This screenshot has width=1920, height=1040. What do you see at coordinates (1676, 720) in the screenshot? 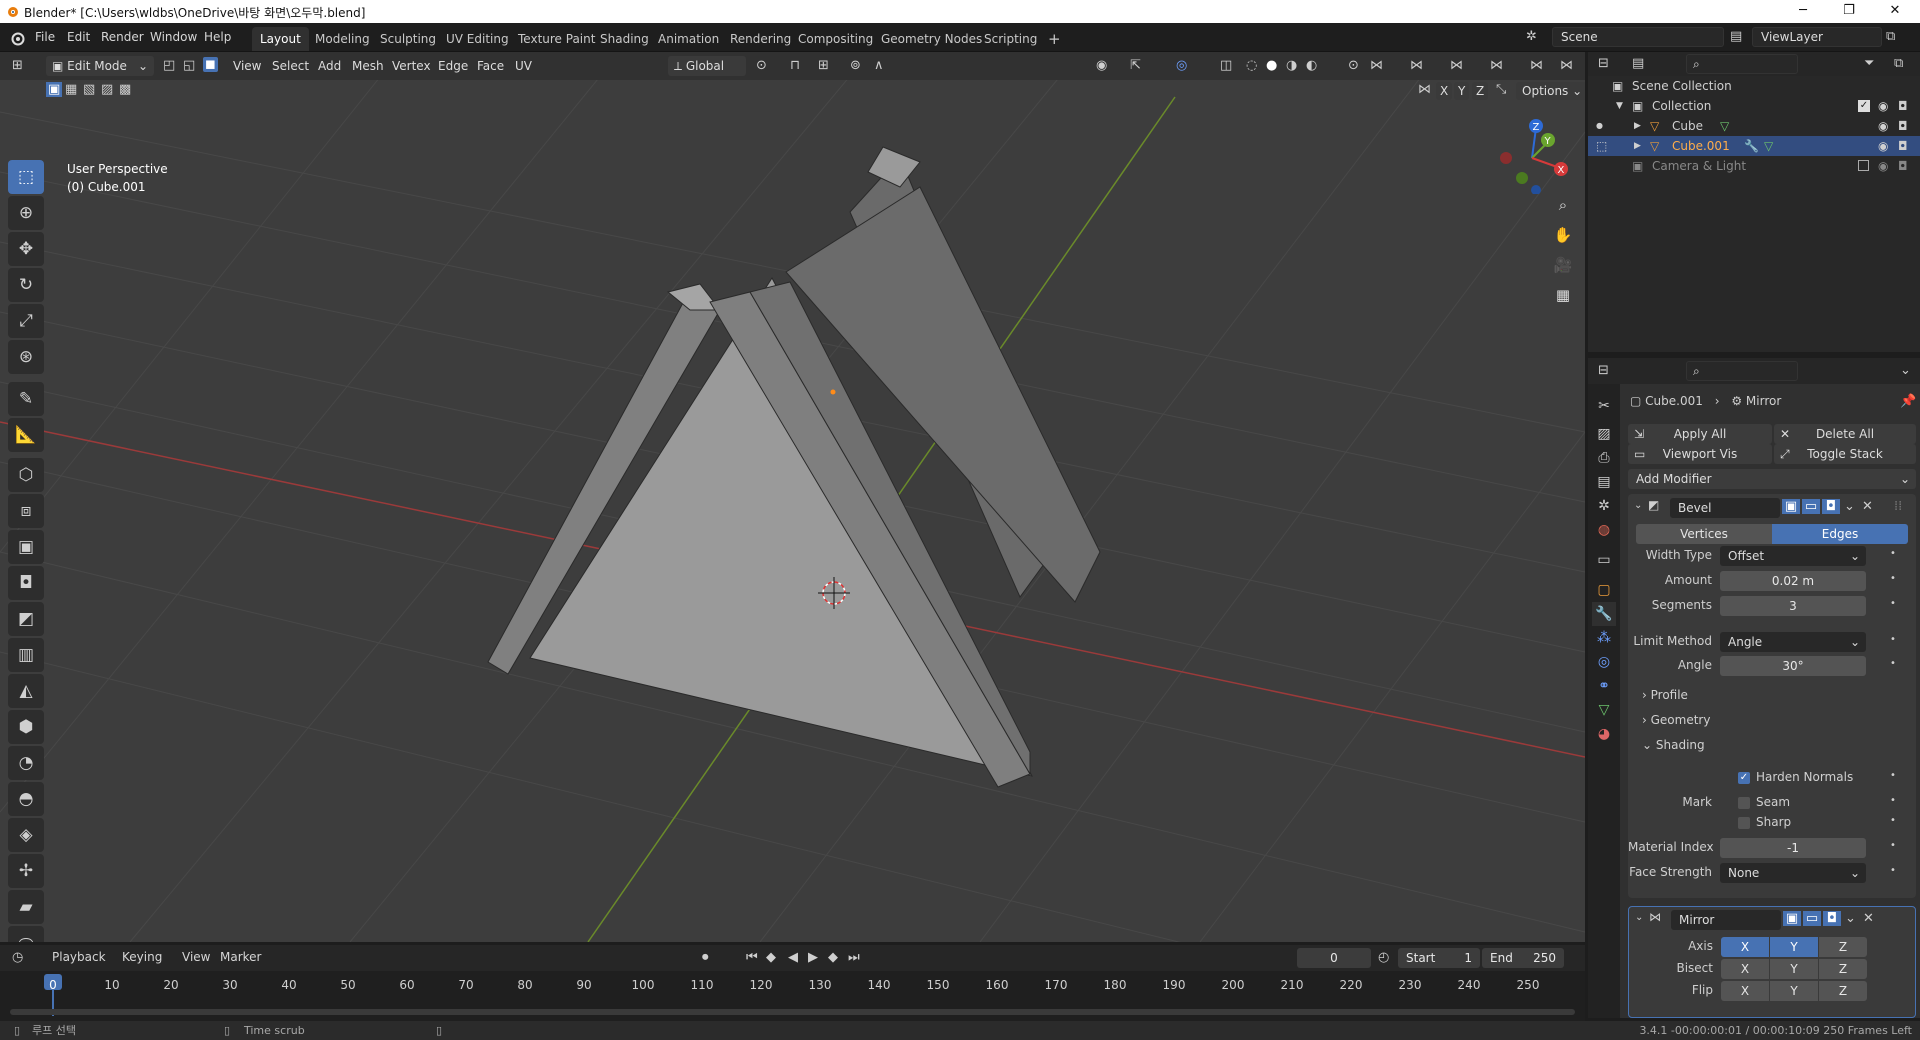
I see `geometry-subpanel: › Geometry` at bounding box center [1676, 720].